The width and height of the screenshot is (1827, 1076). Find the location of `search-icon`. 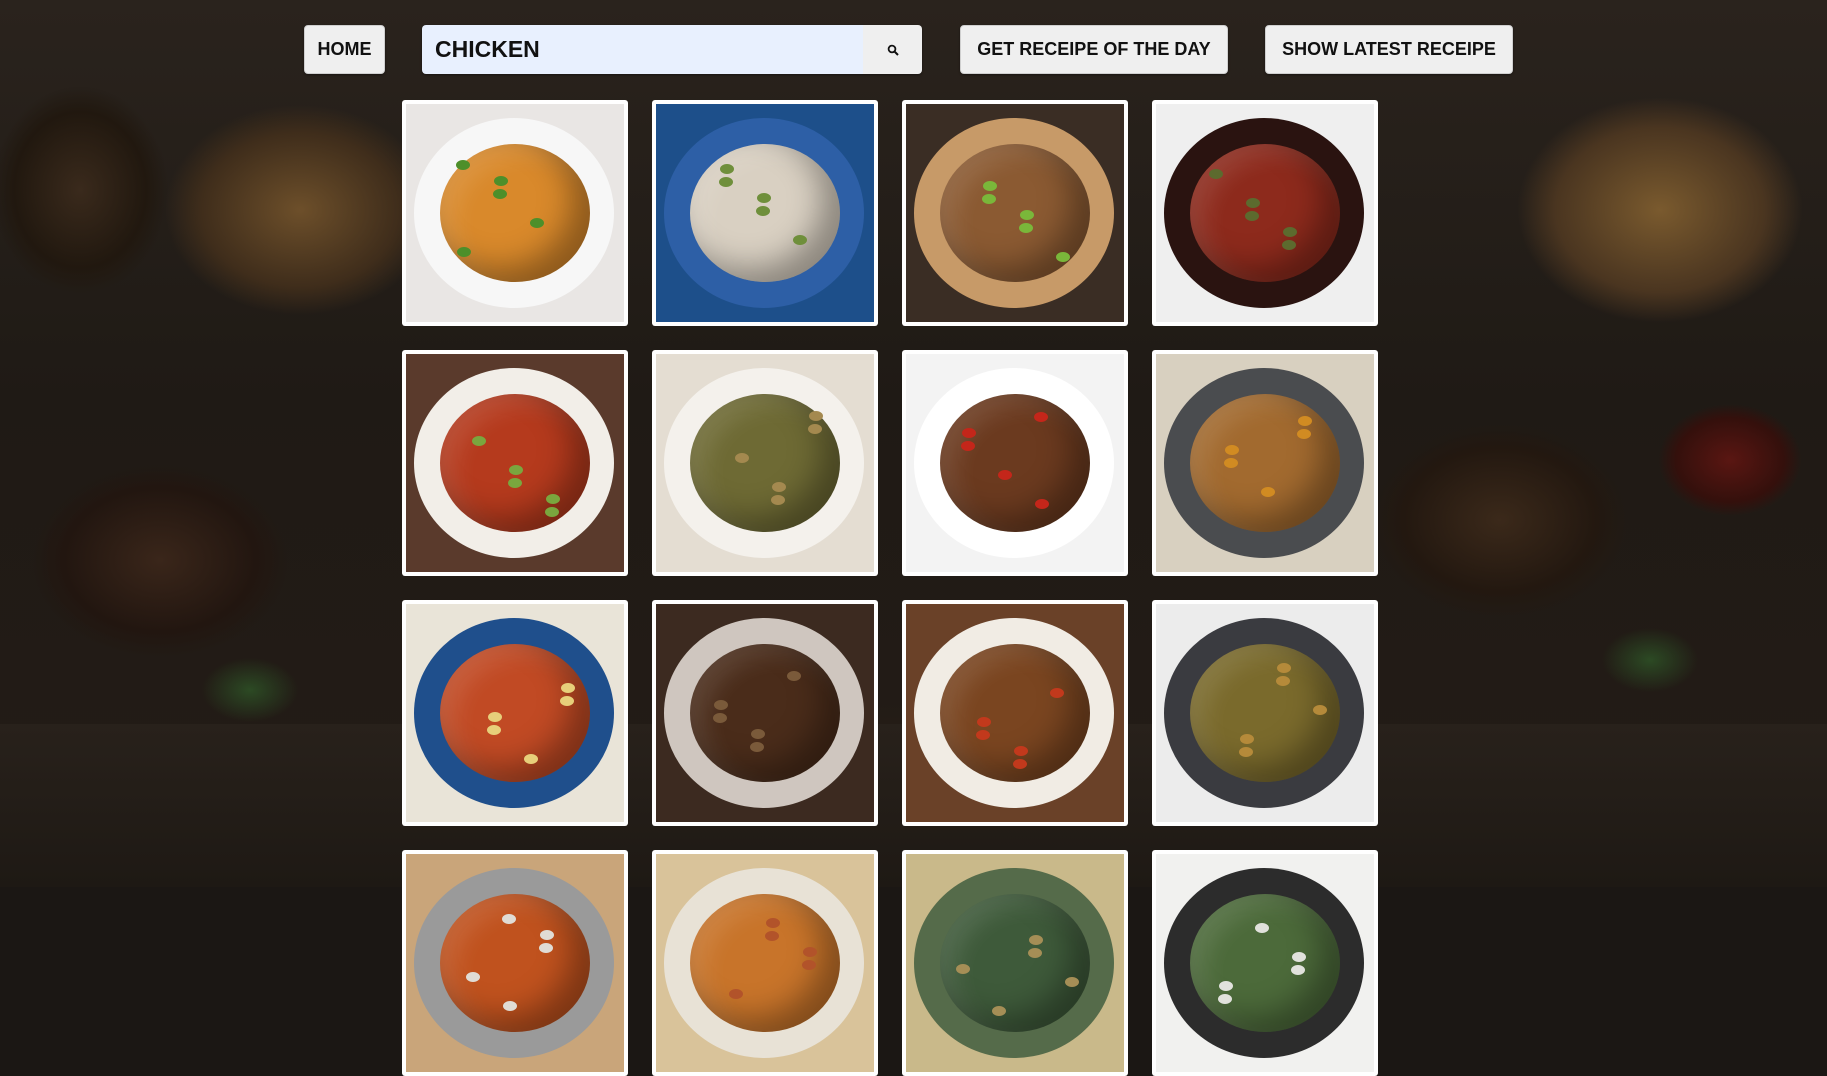

search-icon is located at coordinates (893, 50).